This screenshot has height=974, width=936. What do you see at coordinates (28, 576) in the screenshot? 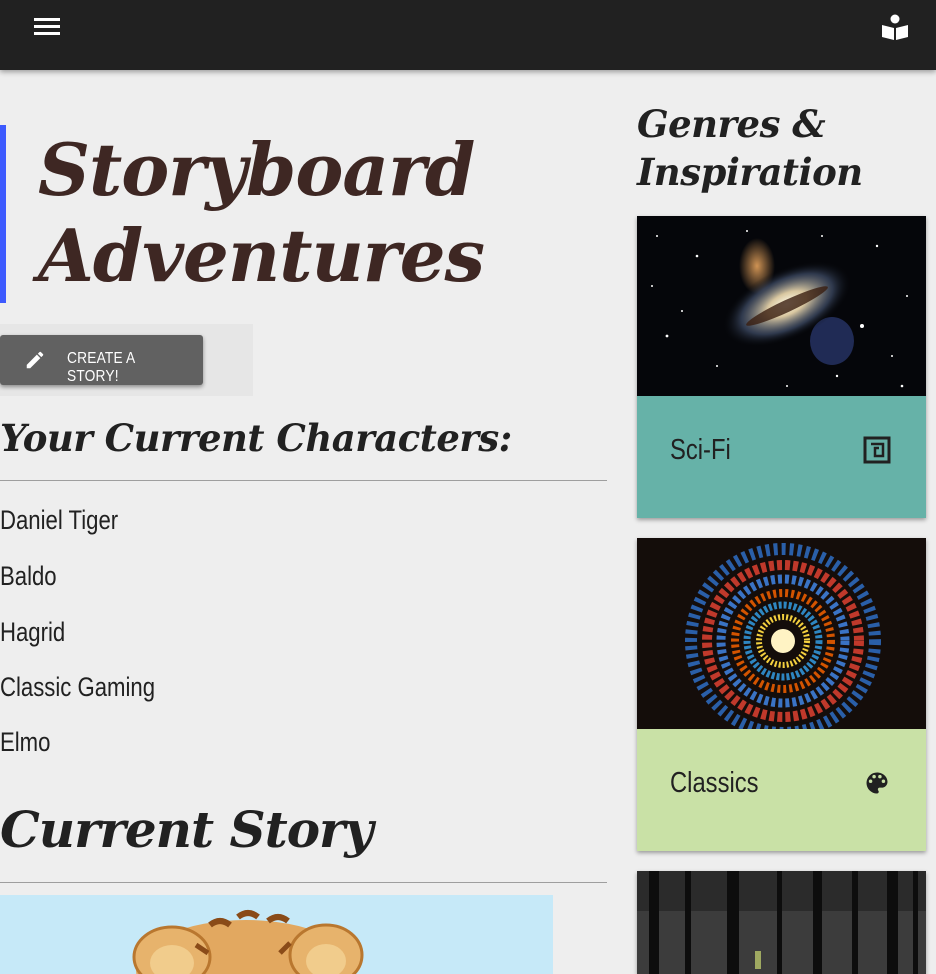
I see `character-item: Baldo` at bounding box center [28, 576].